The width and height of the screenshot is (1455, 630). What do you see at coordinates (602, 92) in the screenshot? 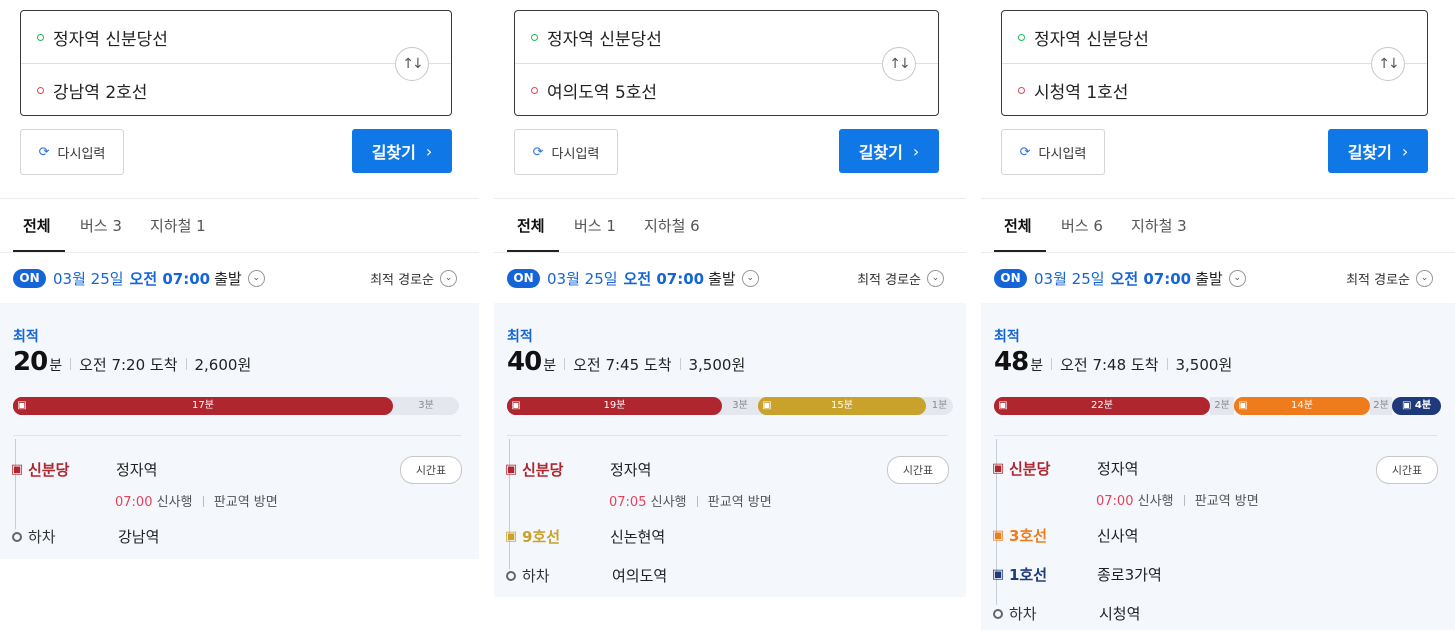
I see `destination-text: 여의도역 5호선` at bounding box center [602, 92].